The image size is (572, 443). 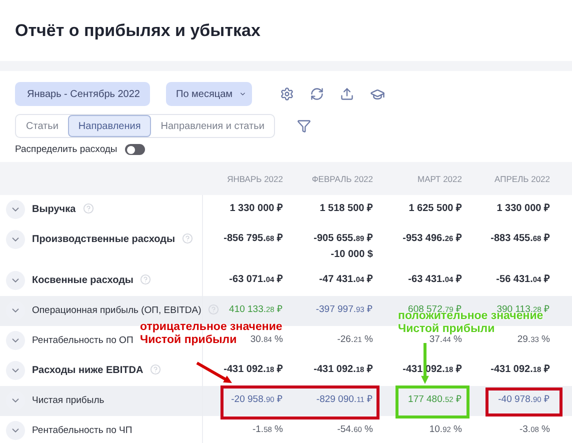 I want to click on row-label: Косвенные расходы, so click(x=83, y=280).